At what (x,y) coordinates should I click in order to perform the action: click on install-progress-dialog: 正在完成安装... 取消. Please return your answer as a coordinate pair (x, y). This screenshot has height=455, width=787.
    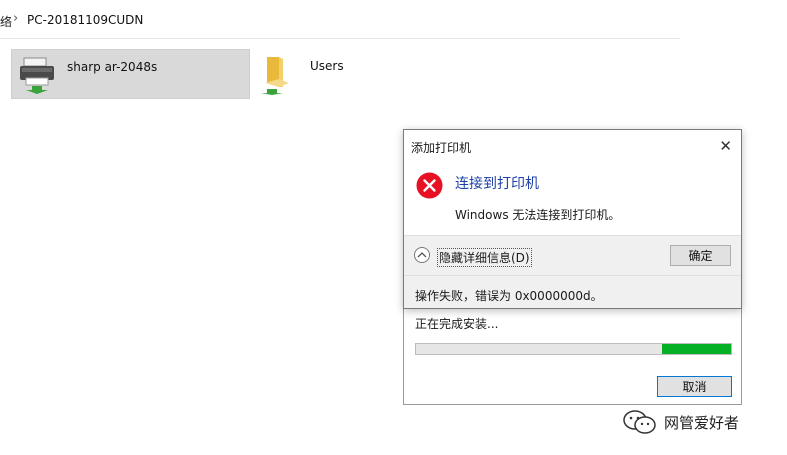
    Looking at the image, I should click on (572, 352).